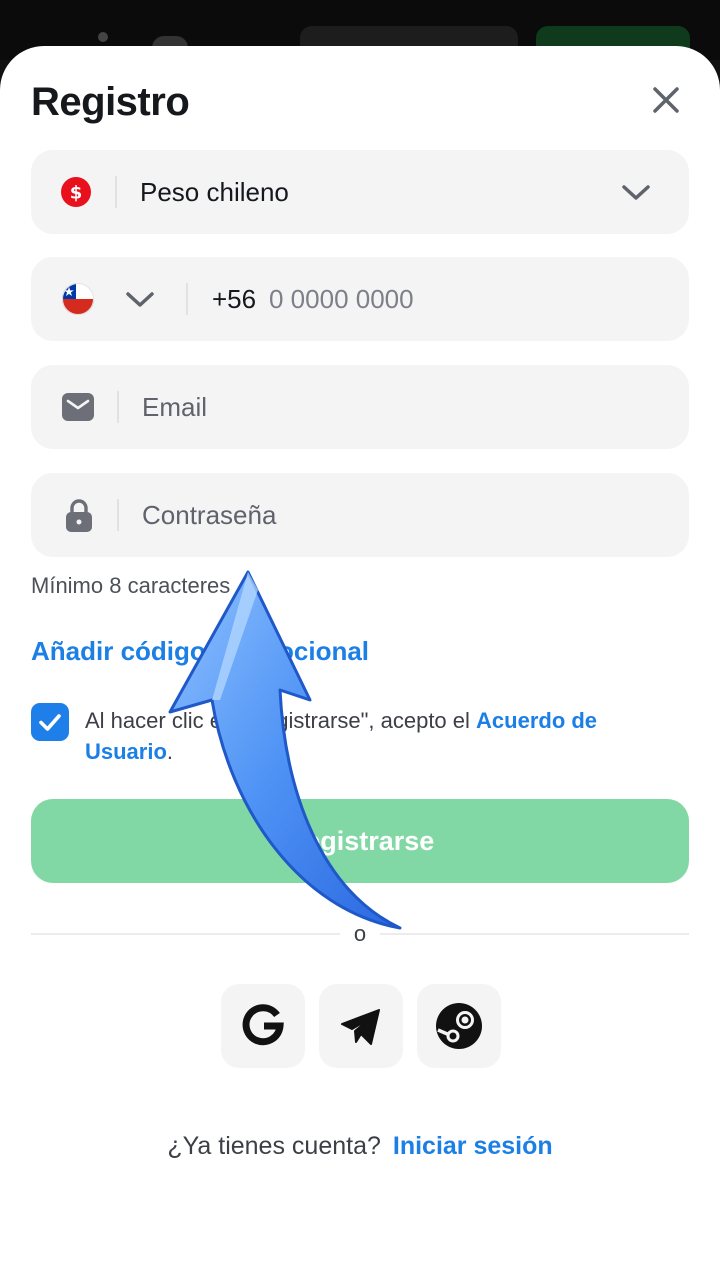 This screenshot has height=1280, width=720. I want to click on phone-prefix: +56, so click(234, 299).